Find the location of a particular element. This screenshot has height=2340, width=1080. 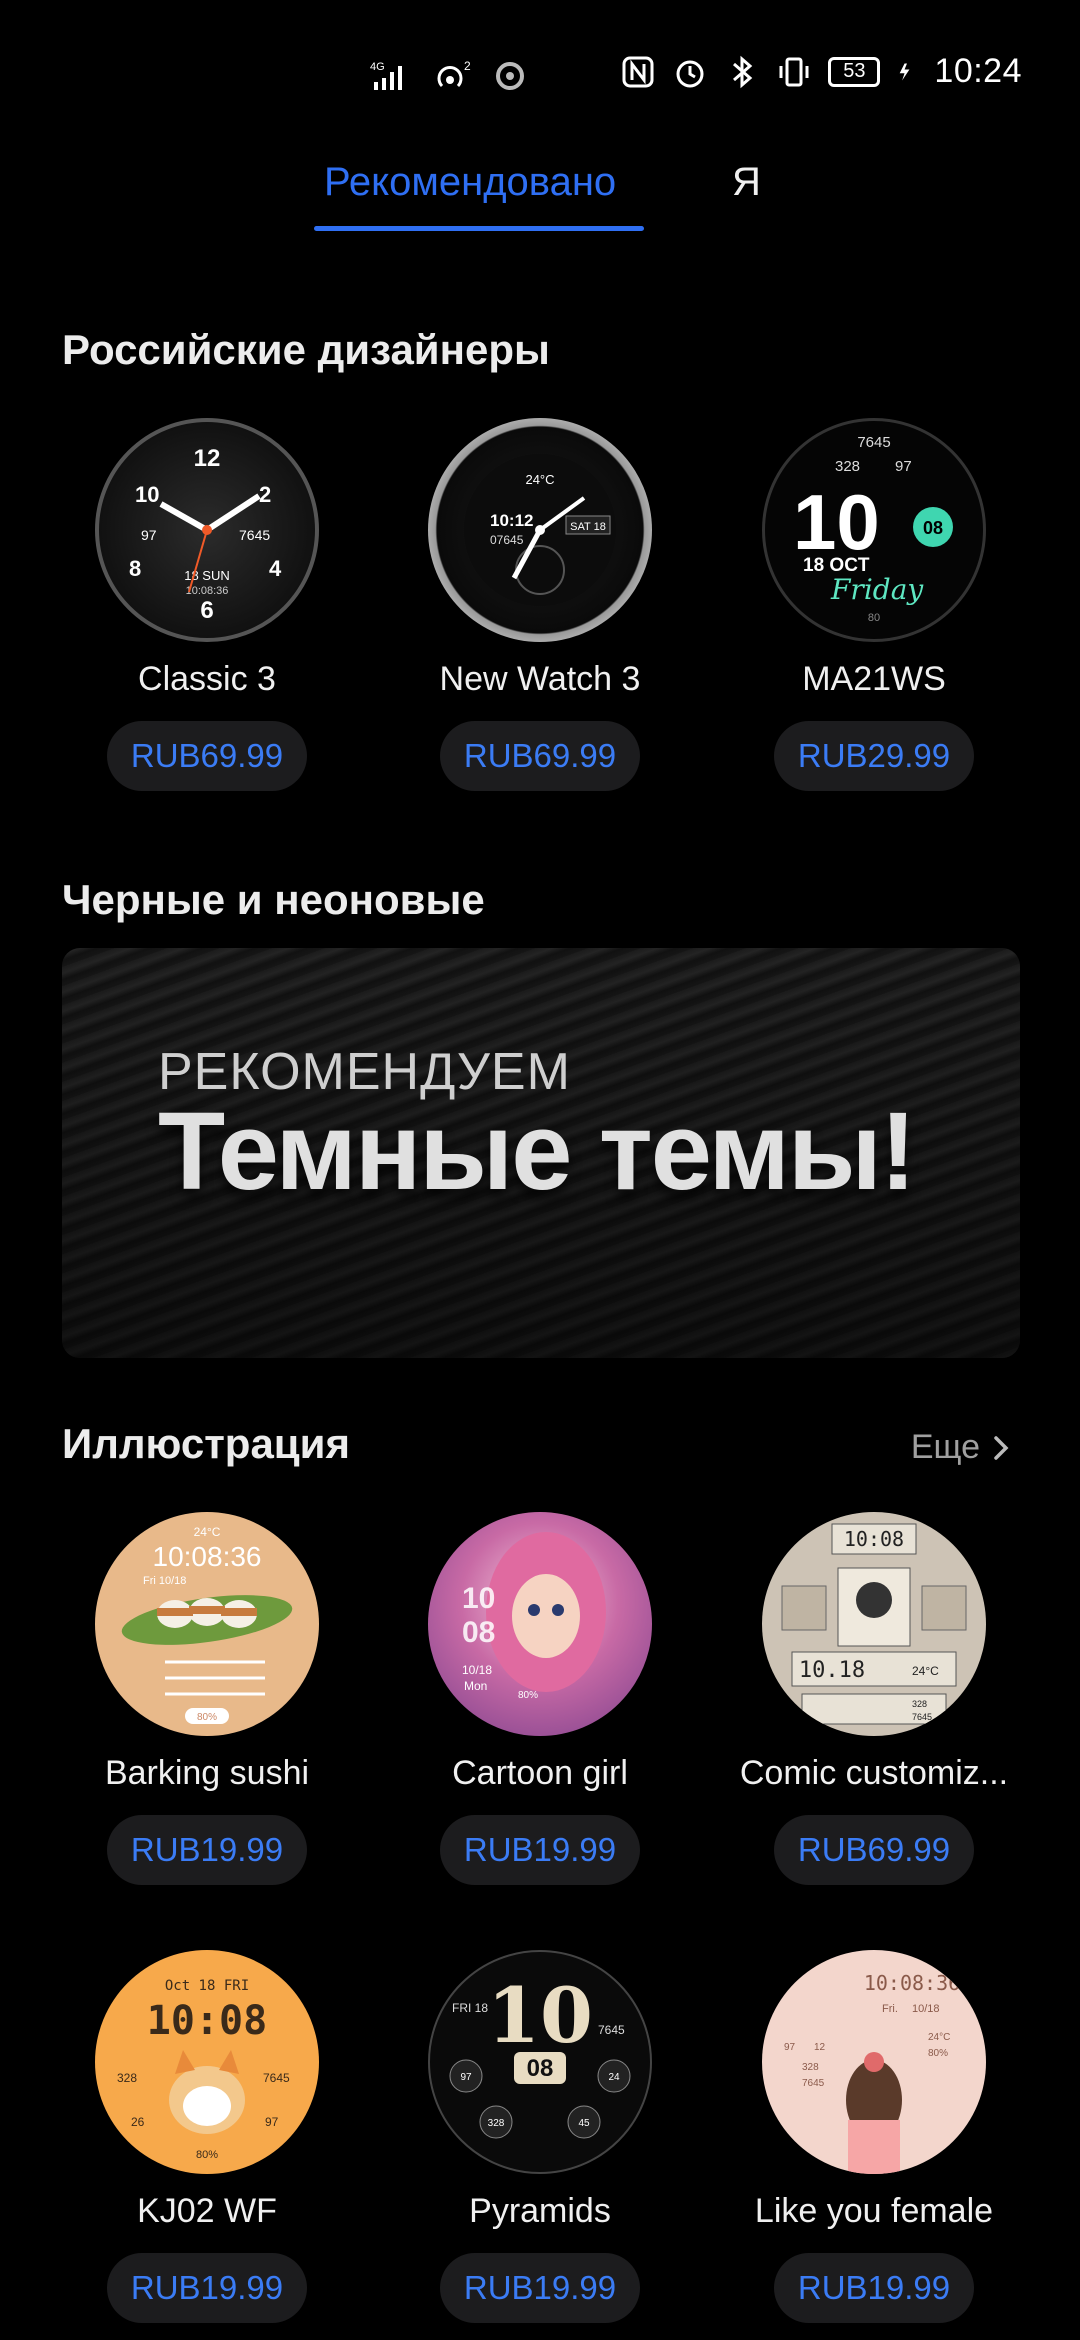

price-button: RUB29.99 is located at coordinates (874, 756).